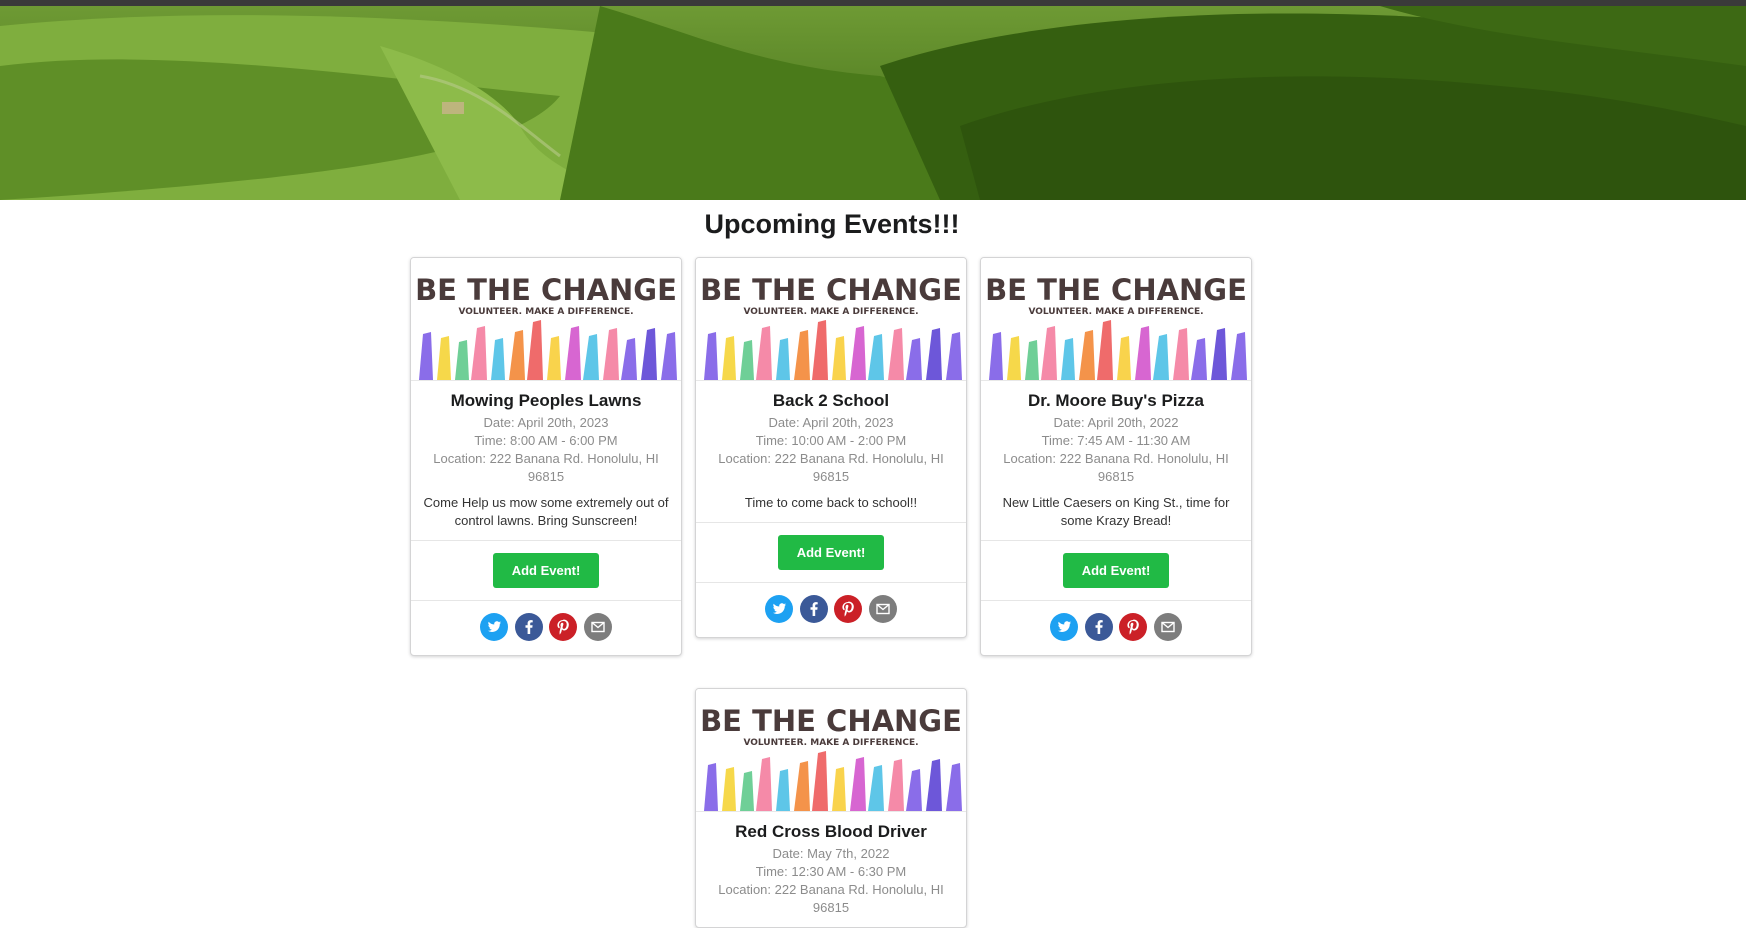 This screenshot has width=1746, height=928. Describe the element at coordinates (546, 400) in the screenshot. I see `event-title: Mowing Peoples Lawns` at that location.